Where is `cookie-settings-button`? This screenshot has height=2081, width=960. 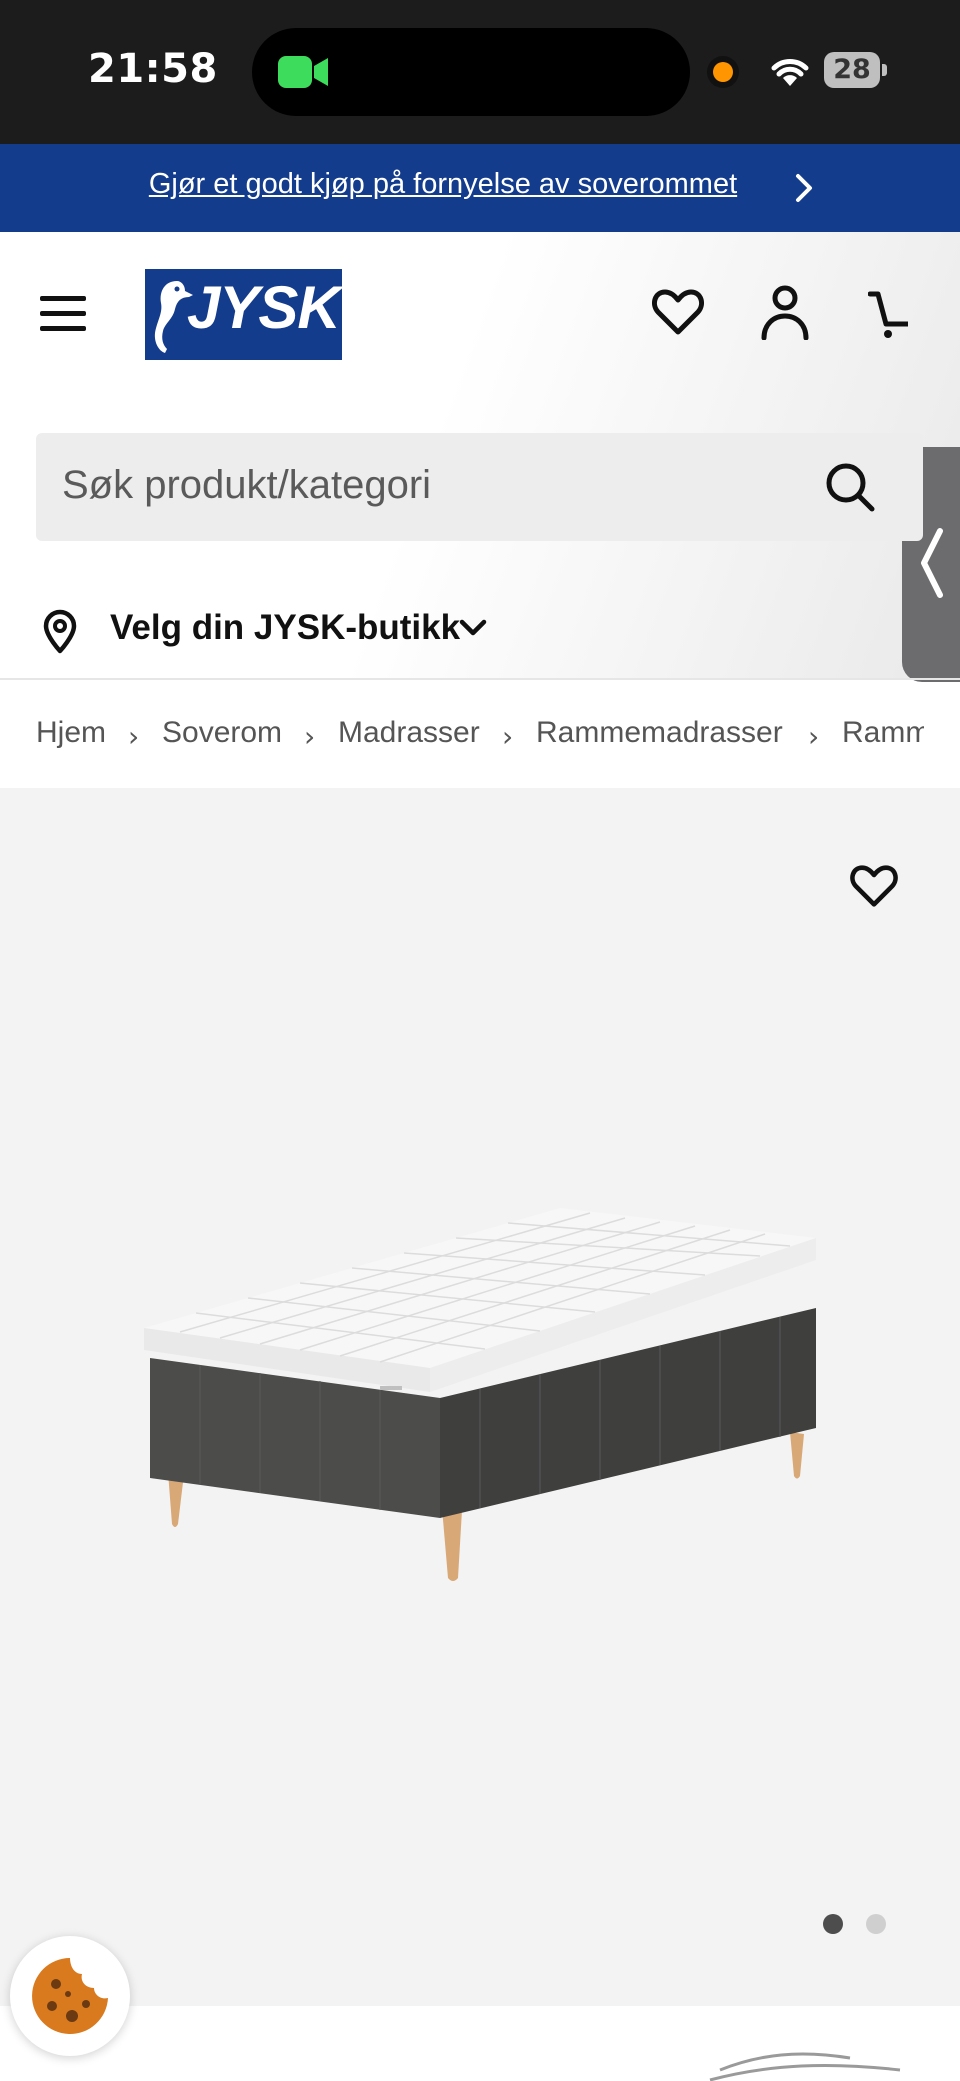
cookie-settings-button is located at coordinates (70, 1996).